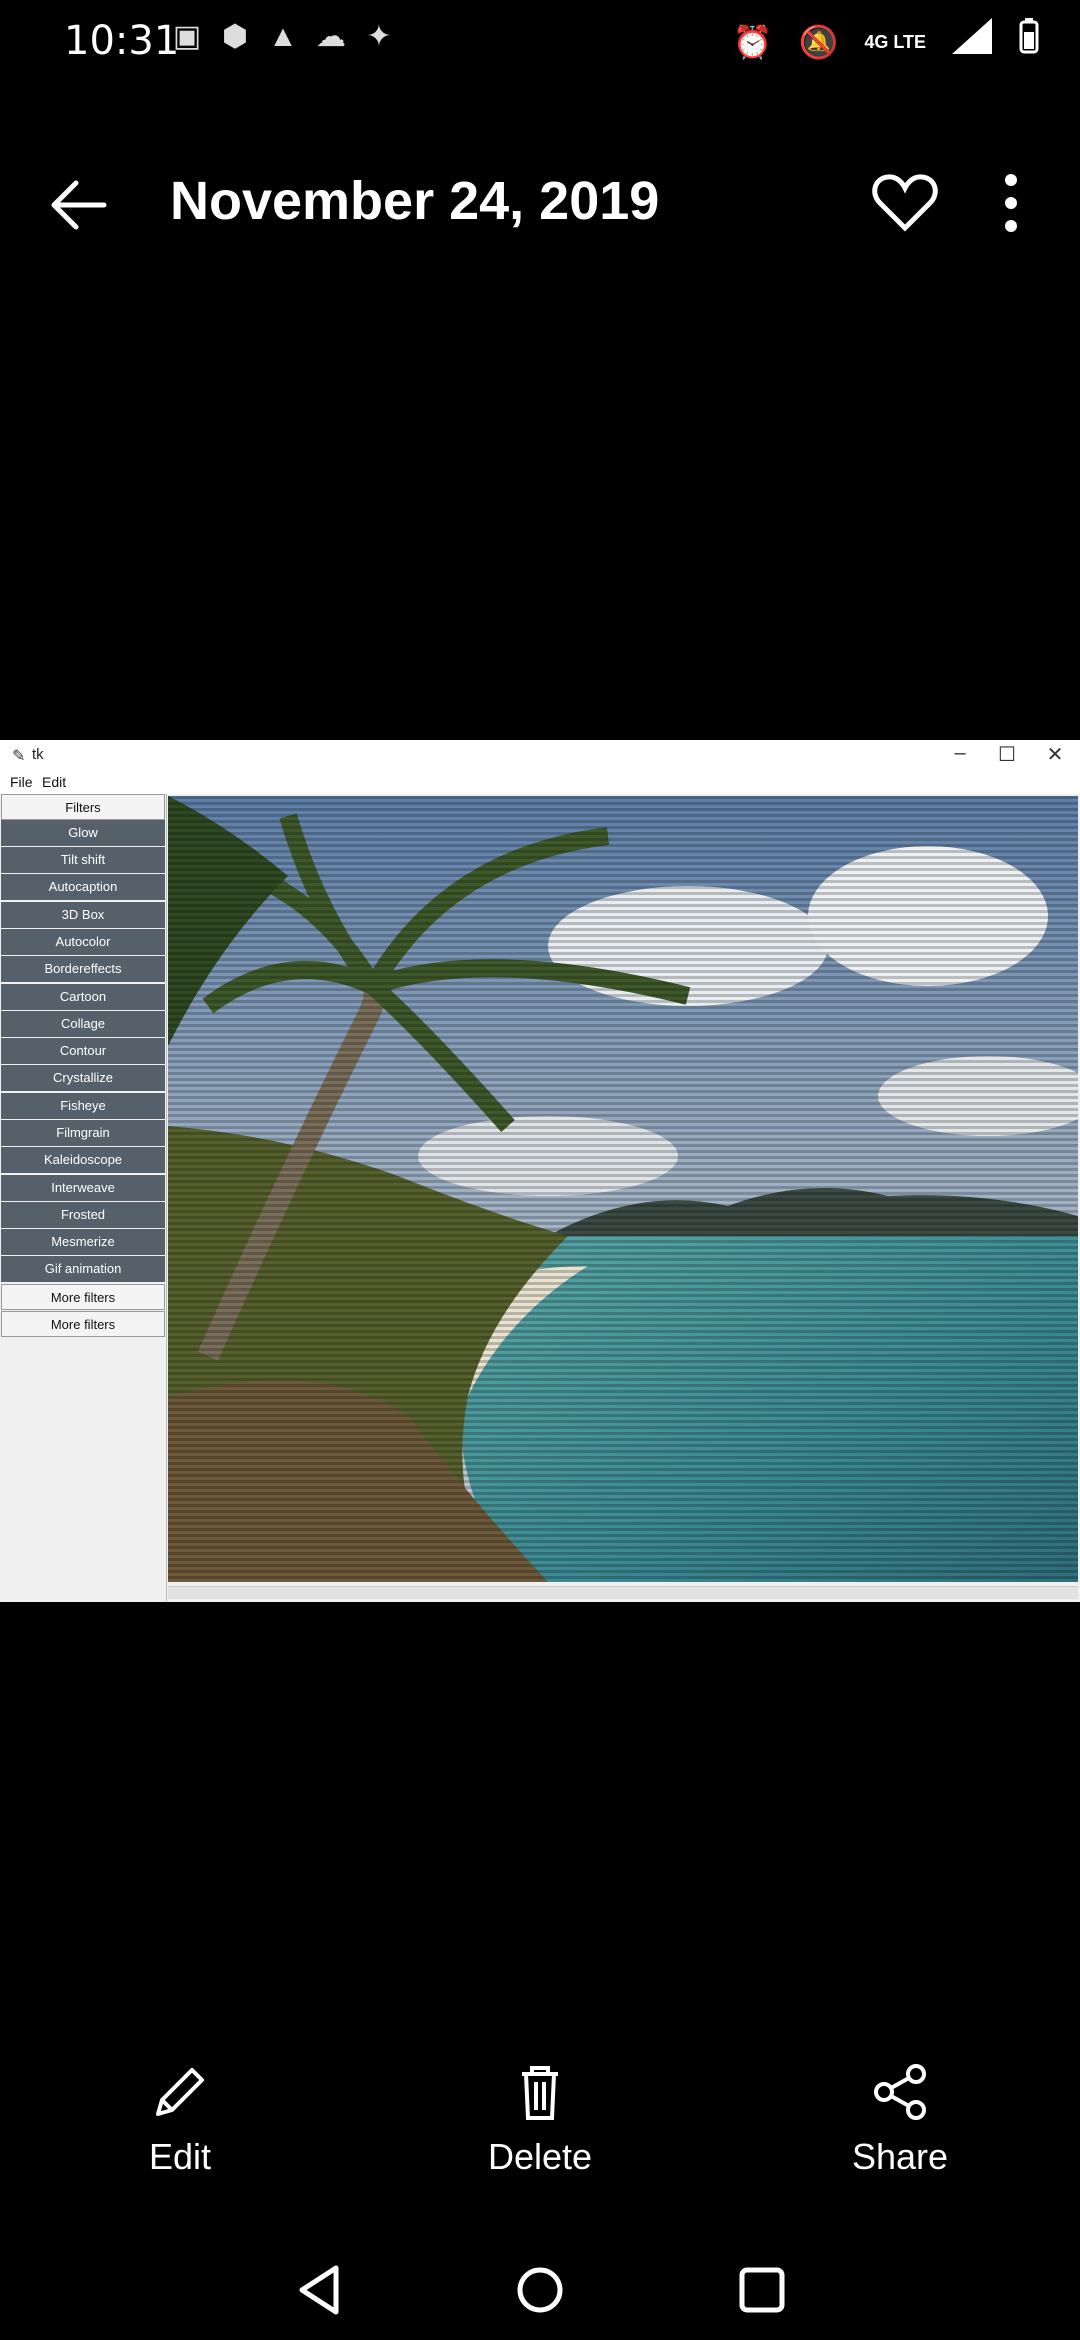 The image size is (1080, 2340). I want to click on share-icon, so click(900, 2092).